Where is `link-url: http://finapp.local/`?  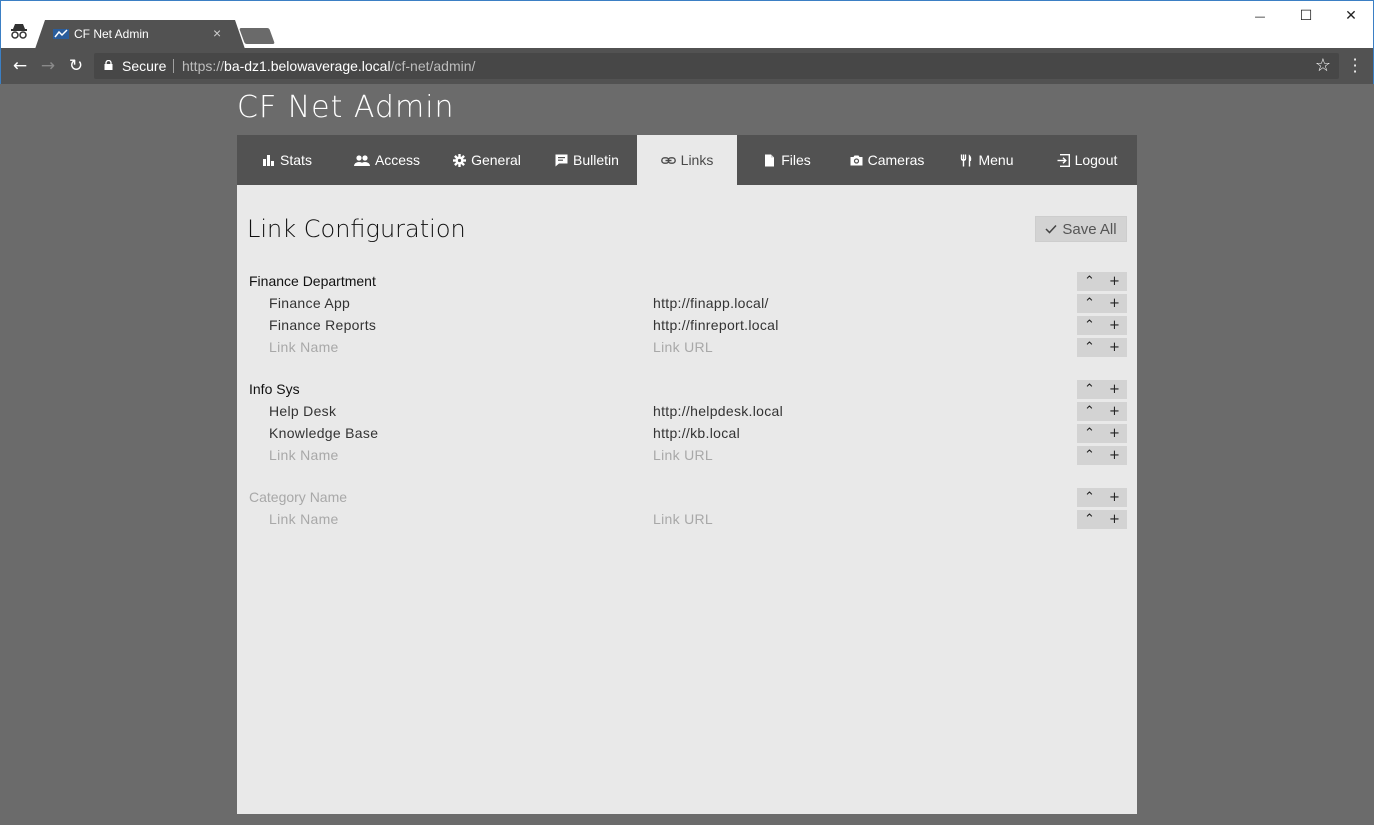
link-url: http://finapp.local/ is located at coordinates (711, 303).